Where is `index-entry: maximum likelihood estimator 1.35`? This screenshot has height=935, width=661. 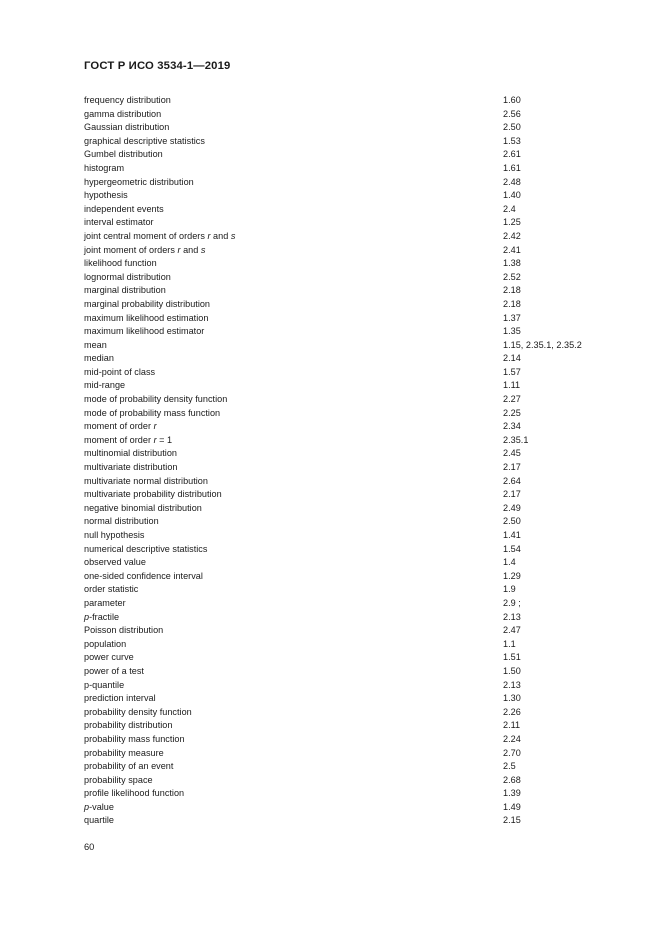 index-entry: maximum likelihood estimator 1.35 is located at coordinates (334, 332).